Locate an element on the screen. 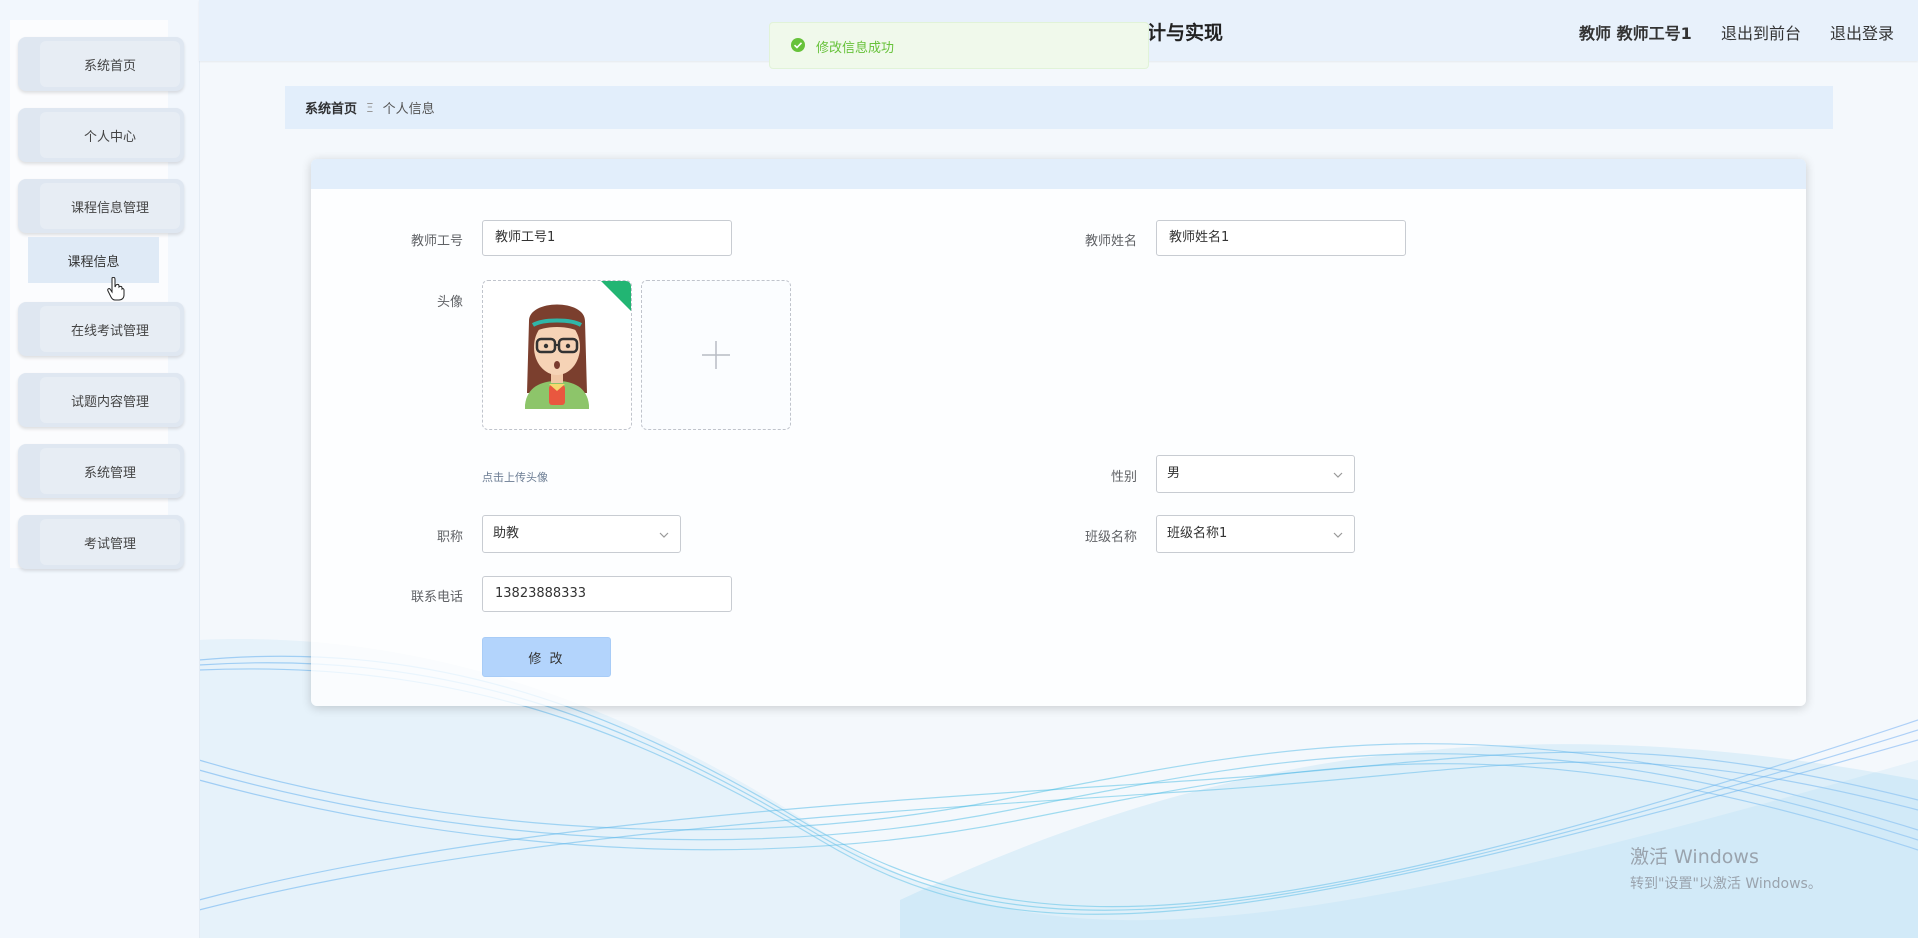 This screenshot has width=1918, height=938. sidebar-item-system: 系统管理 is located at coordinates (101, 471).